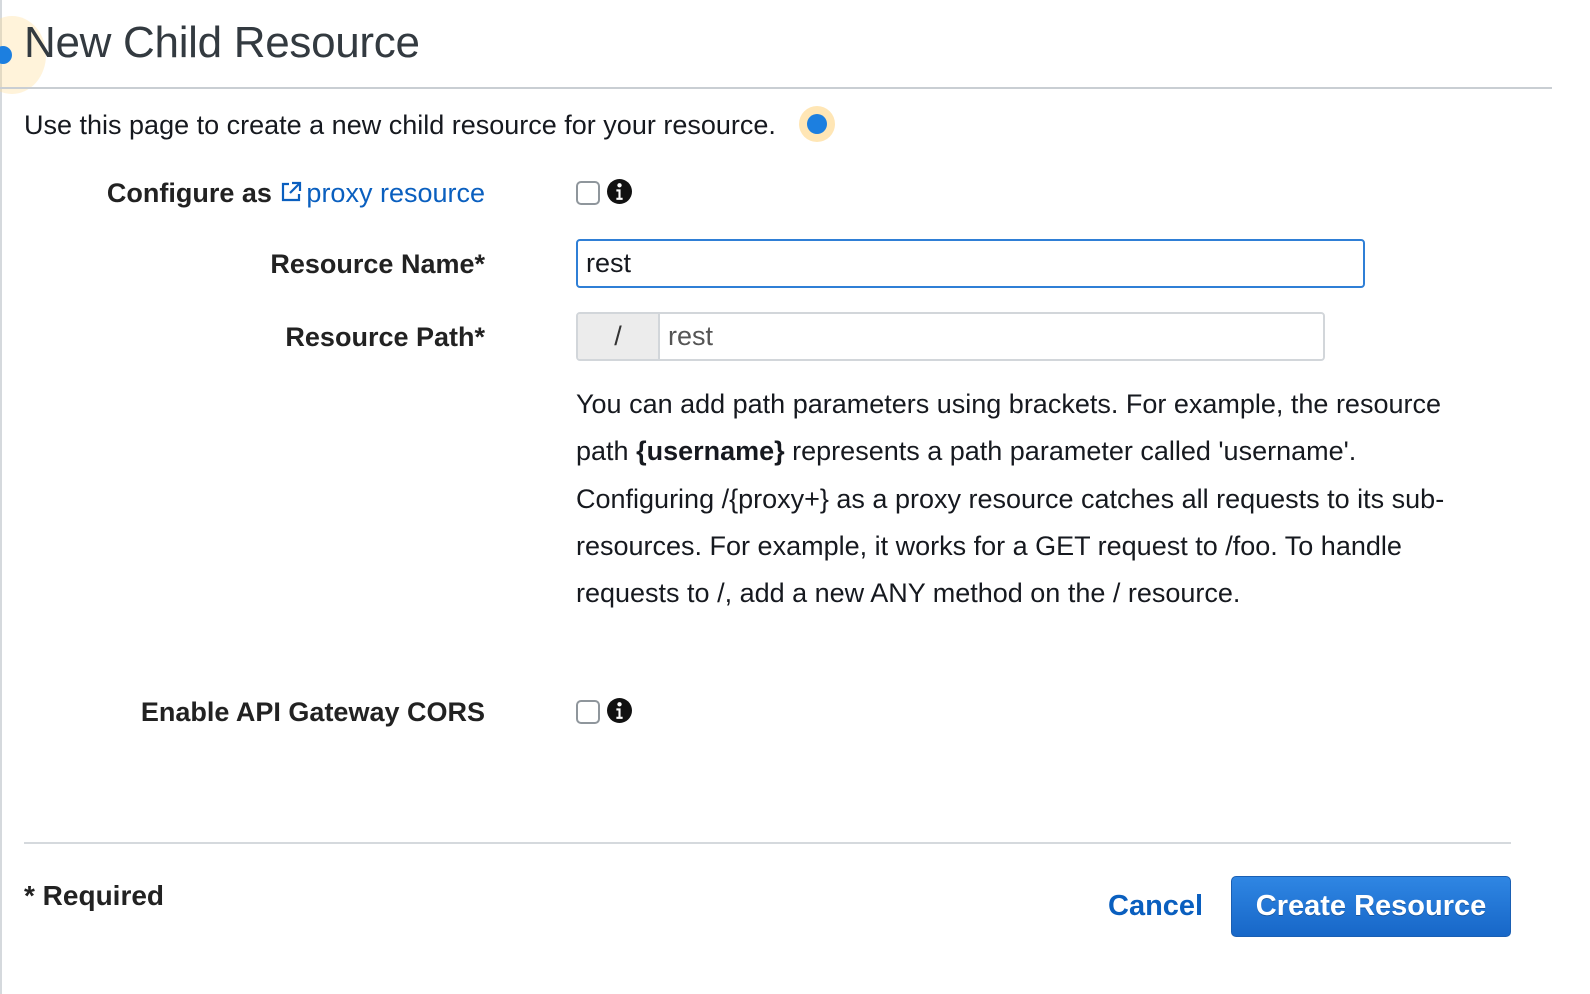  Describe the element at coordinates (377, 264) in the screenshot. I see `resource-name-label: Resource Name*` at that location.